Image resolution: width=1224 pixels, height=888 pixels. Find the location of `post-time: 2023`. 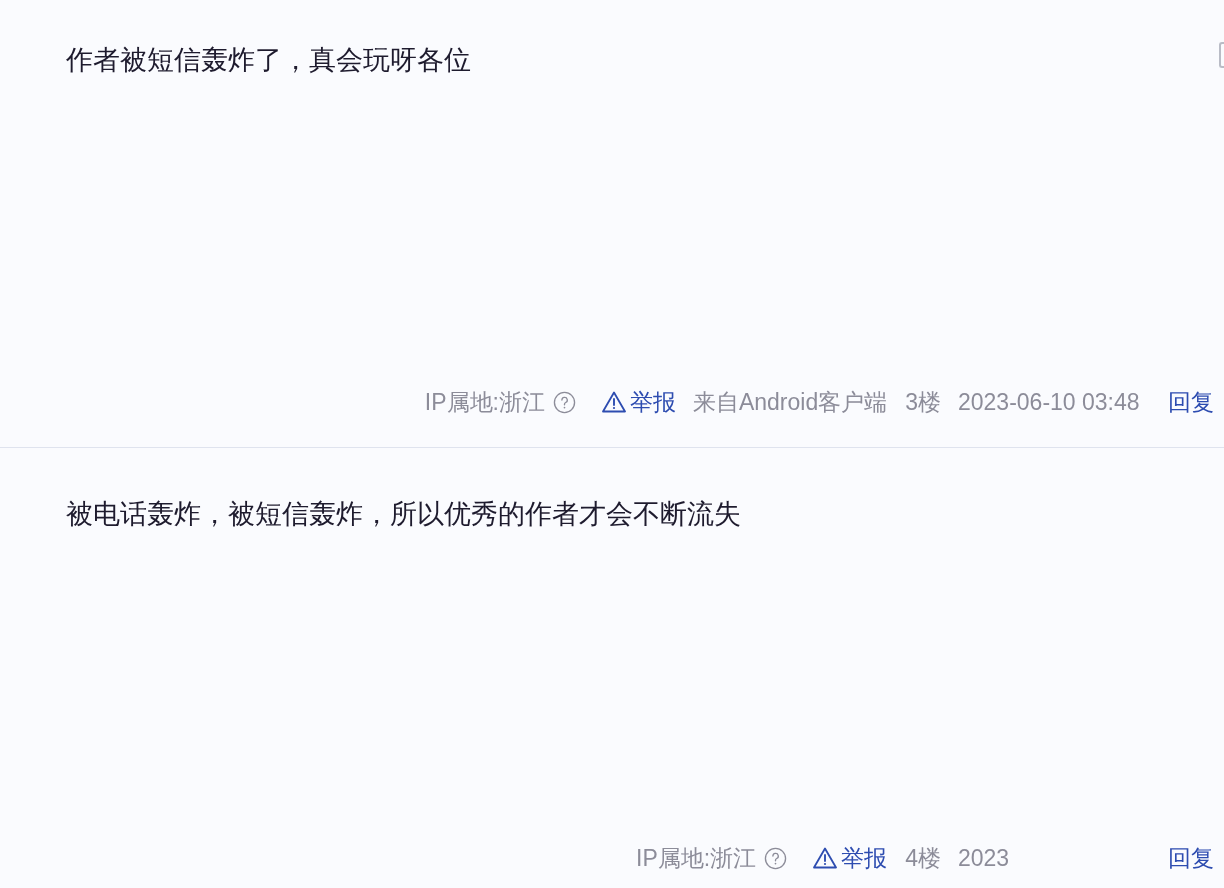

post-time: 2023 is located at coordinates (984, 858).